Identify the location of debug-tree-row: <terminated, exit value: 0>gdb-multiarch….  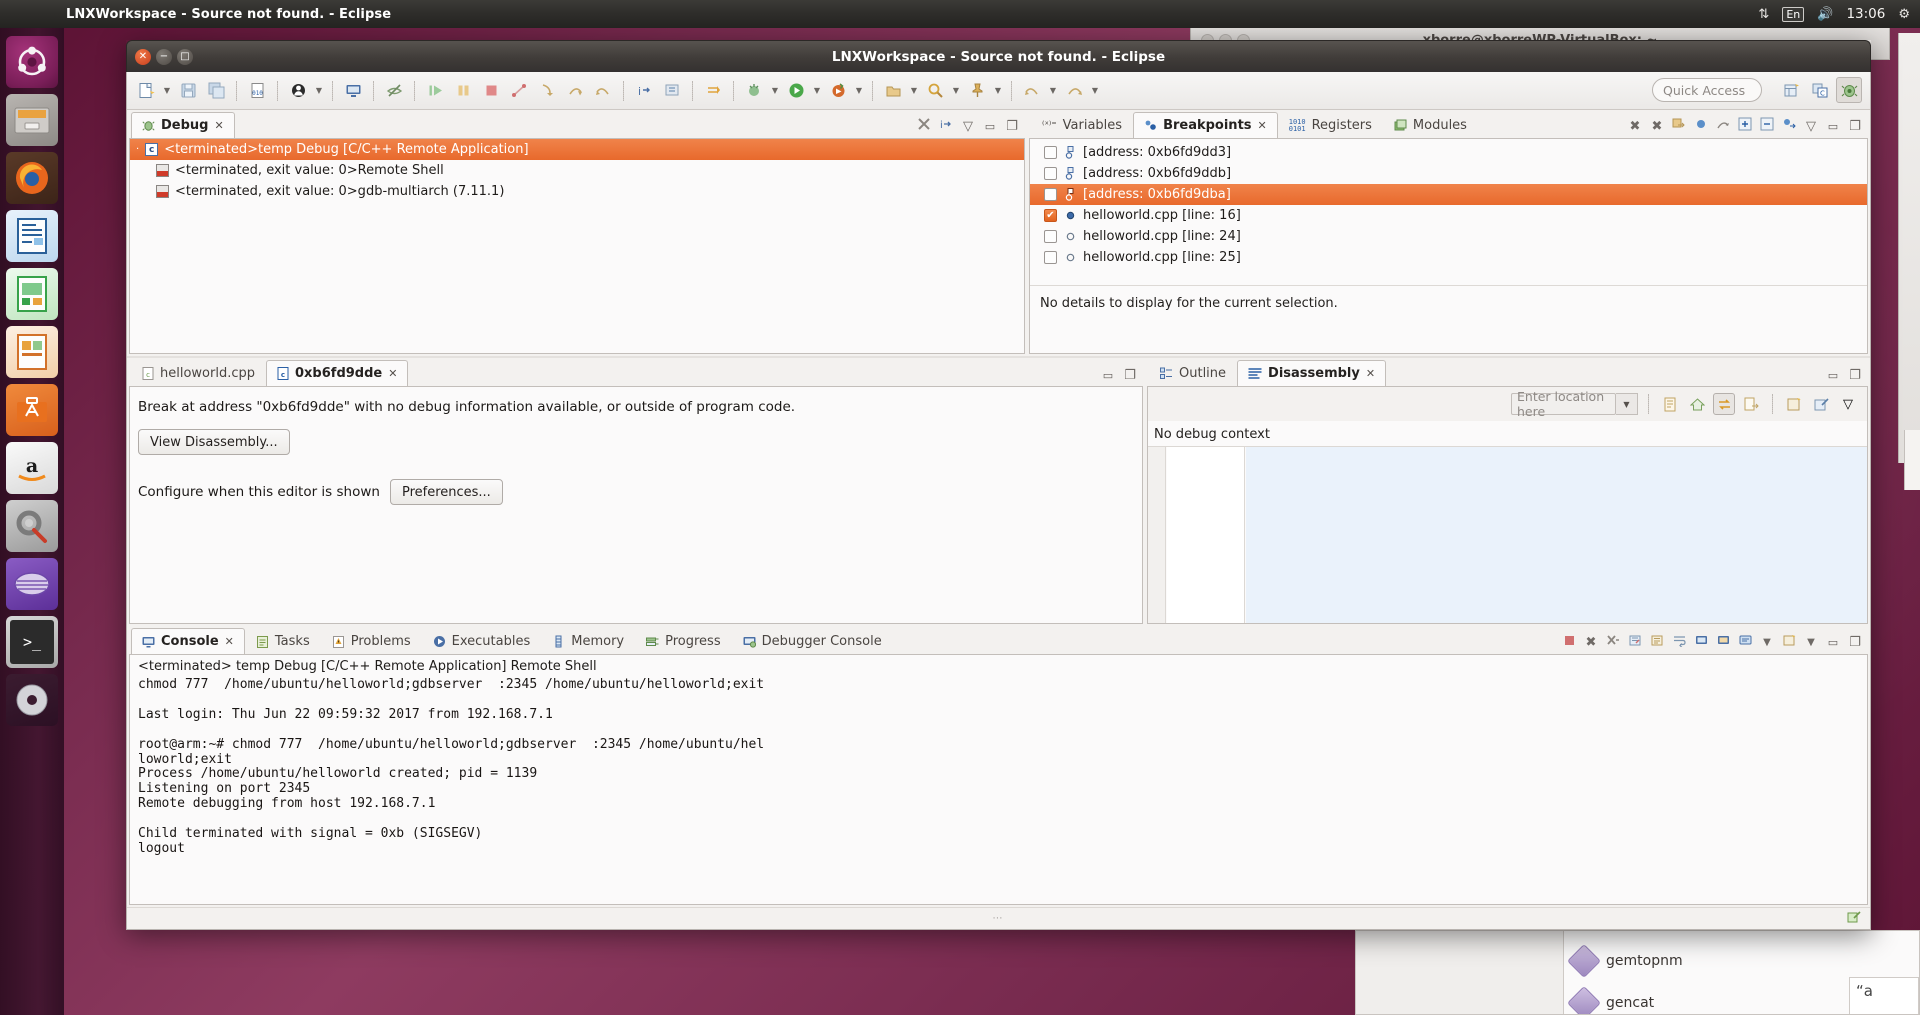
(577, 191).